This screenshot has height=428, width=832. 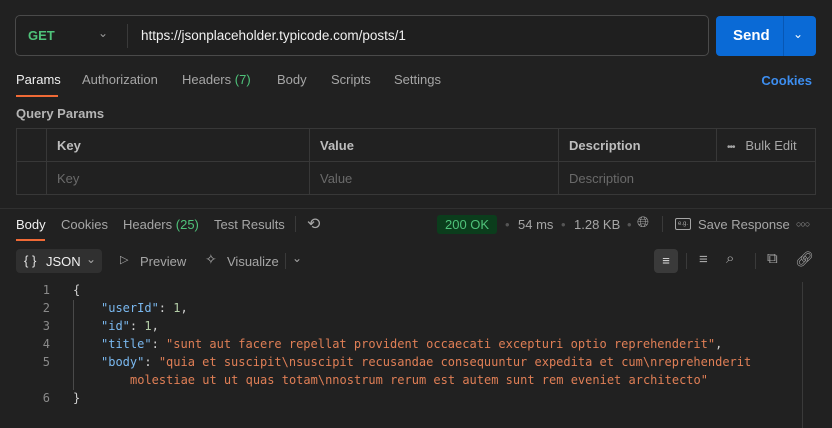 I want to click on response-tab-headers: Headers (25), so click(x=161, y=224).